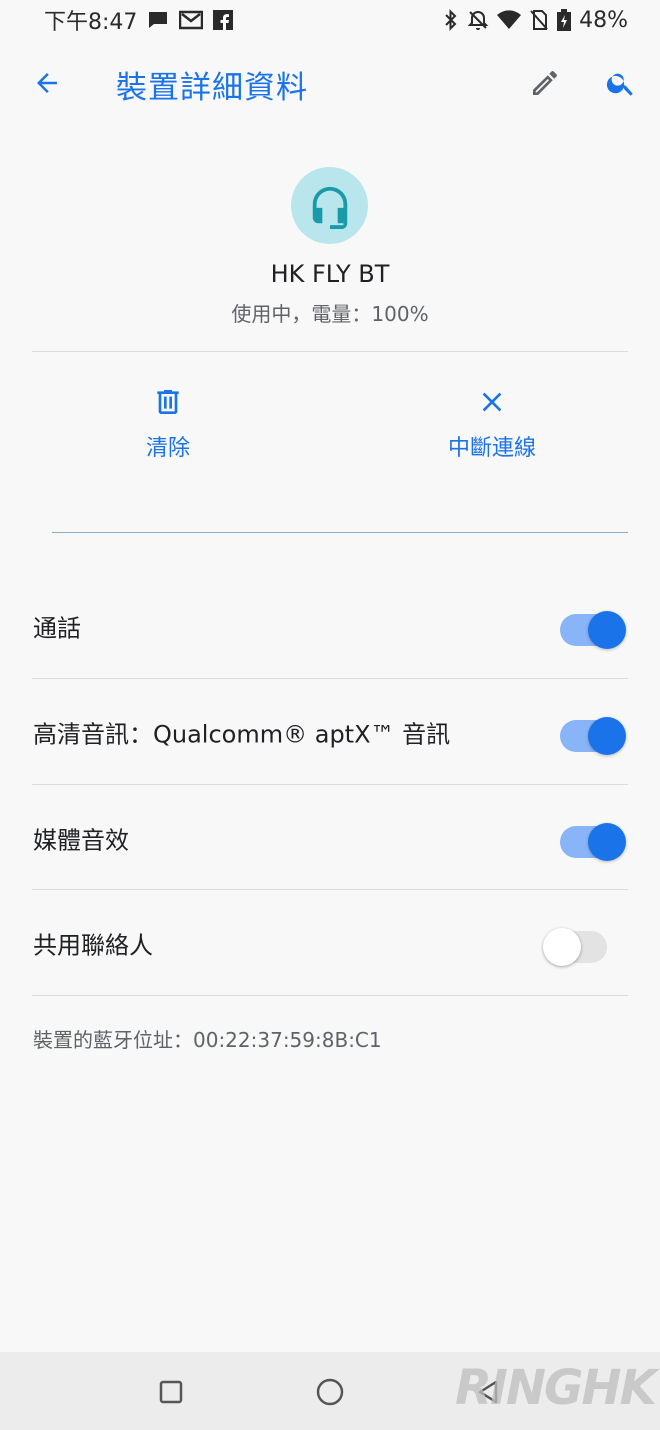 This screenshot has height=1430, width=660. I want to click on back-button, so click(47, 83).